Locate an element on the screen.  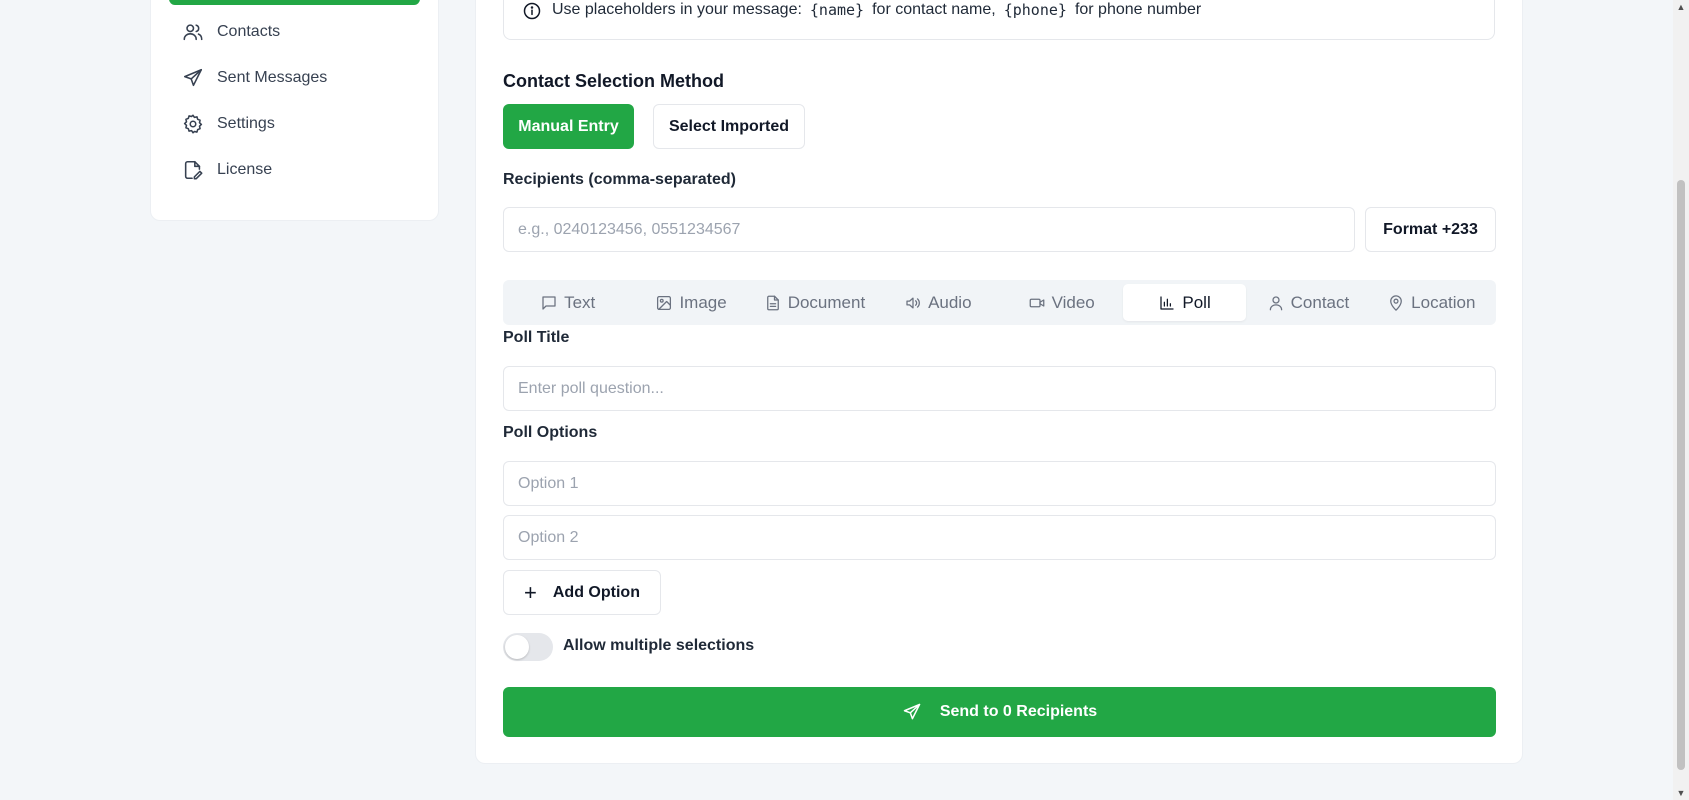
poll-option-2-input is located at coordinates (999, 537).